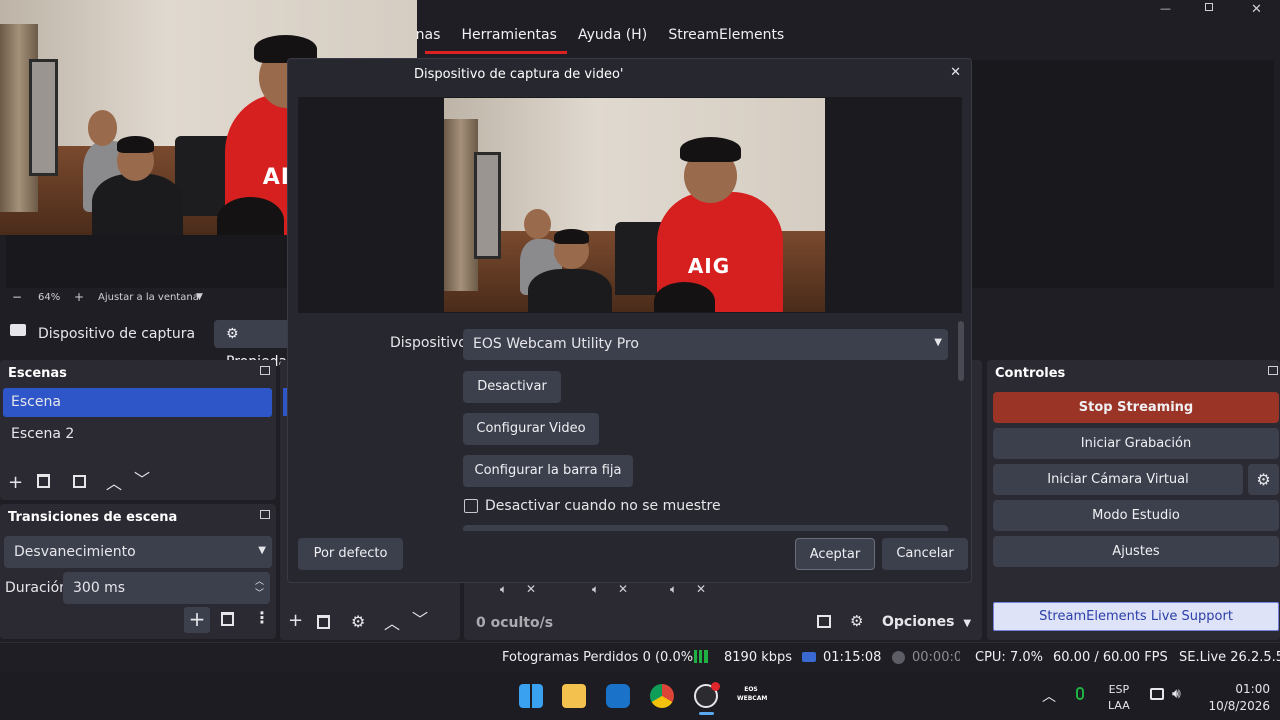 This screenshot has height=720, width=1280. I want to click on taskbar, so click(640, 696).